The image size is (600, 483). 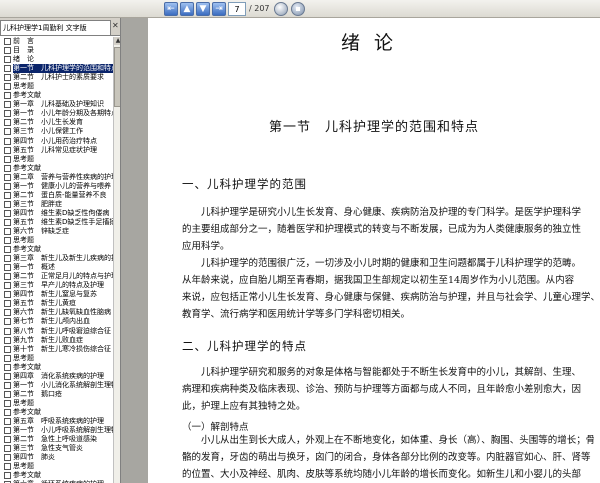 What do you see at coordinates (116, 260) in the screenshot?
I see `sidebar-scrollbar: ▲` at bounding box center [116, 260].